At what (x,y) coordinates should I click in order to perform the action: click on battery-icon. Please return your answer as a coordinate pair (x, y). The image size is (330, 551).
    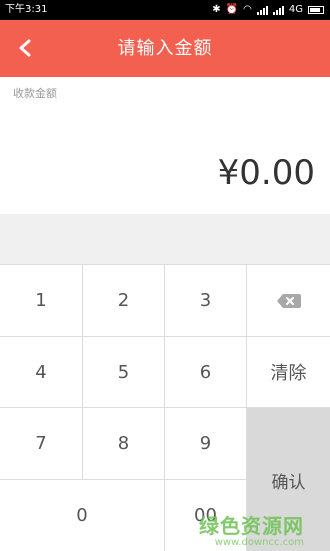
    Looking at the image, I should click on (316, 10).